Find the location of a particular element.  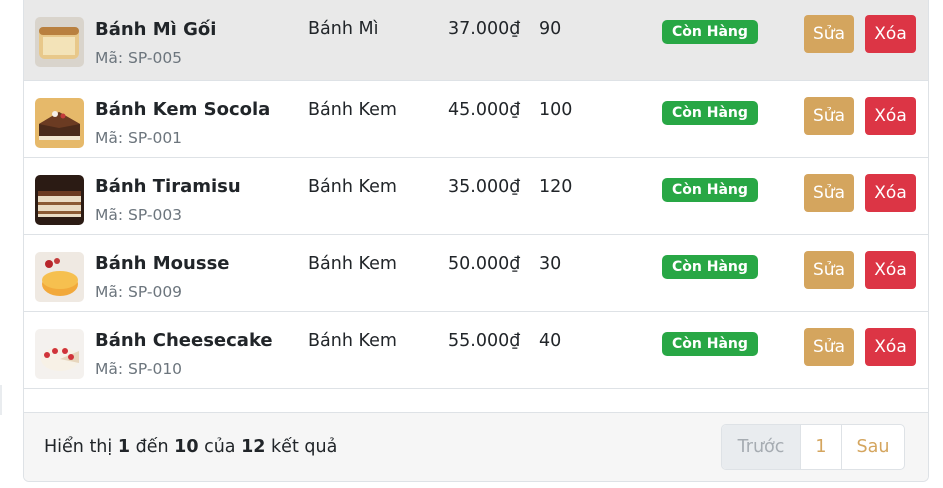

pagination-page-1: 1 is located at coordinates (820, 447).